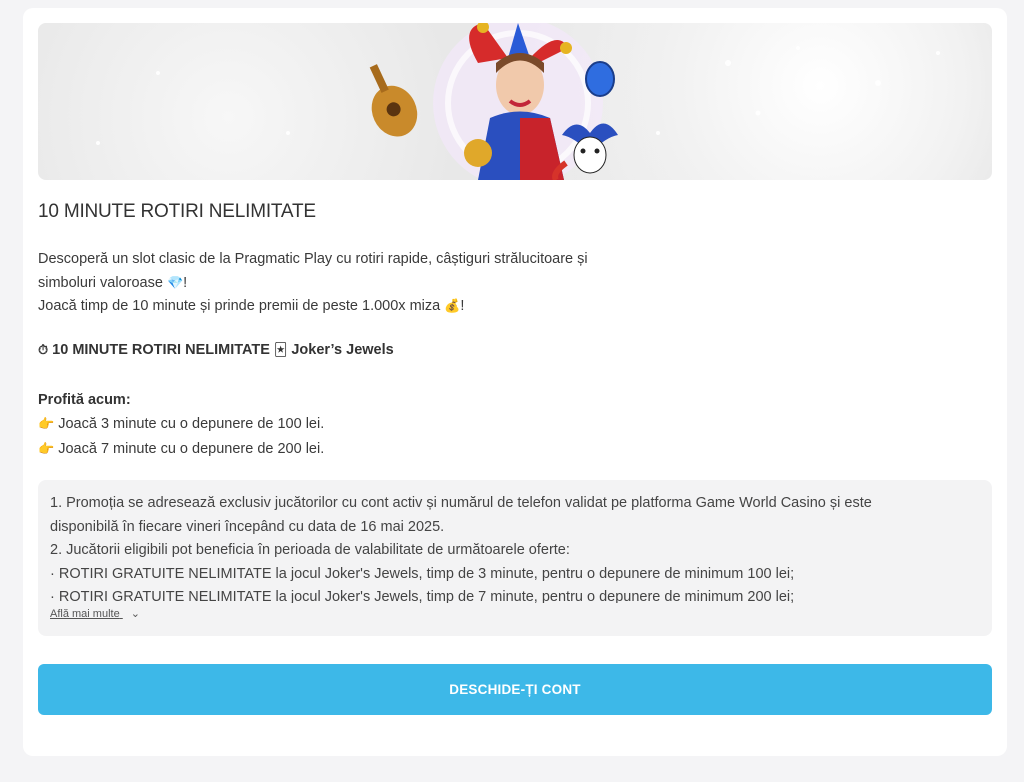 The image size is (1024, 782). I want to click on description-line-2-text: simboluri valoroase, so click(100, 282).